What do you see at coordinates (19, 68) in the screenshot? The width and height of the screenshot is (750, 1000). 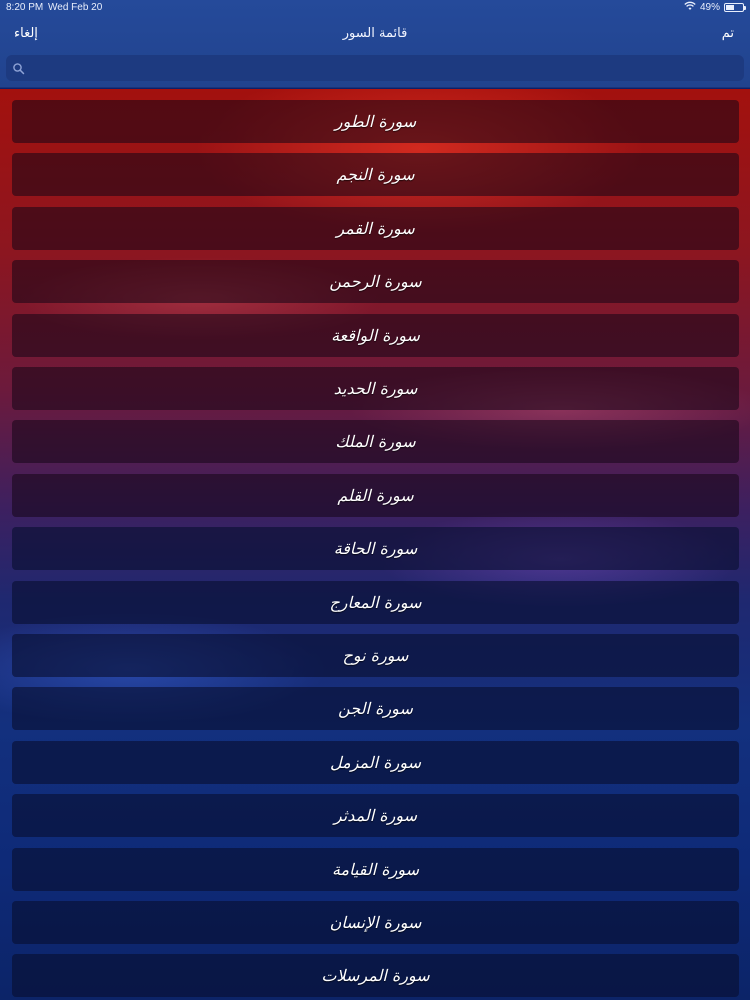 I see `search-icon` at bounding box center [19, 68].